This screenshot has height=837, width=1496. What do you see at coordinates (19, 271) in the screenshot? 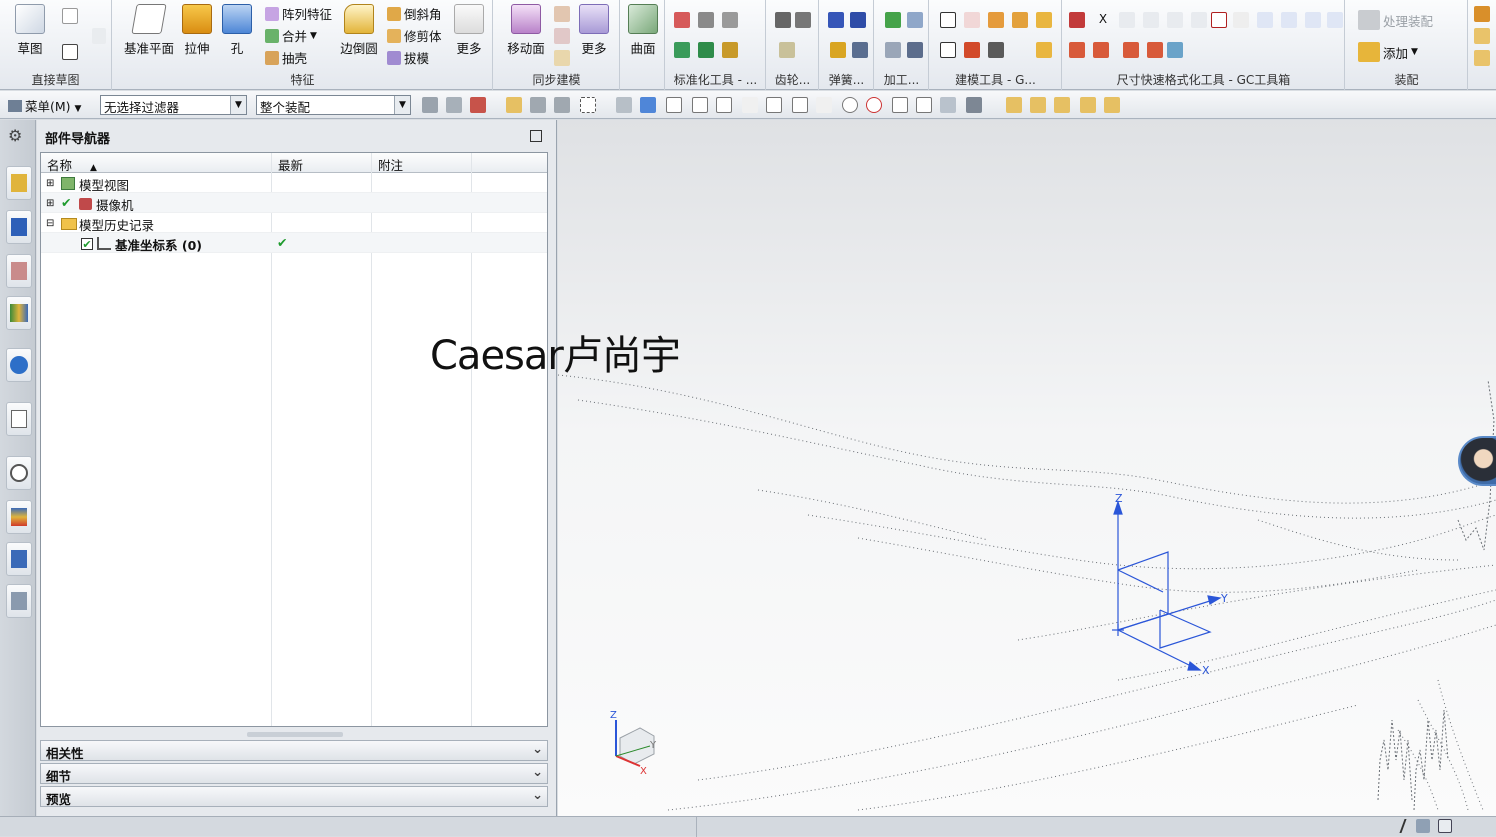
I see `constraint-navigator-tab` at bounding box center [19, 271].